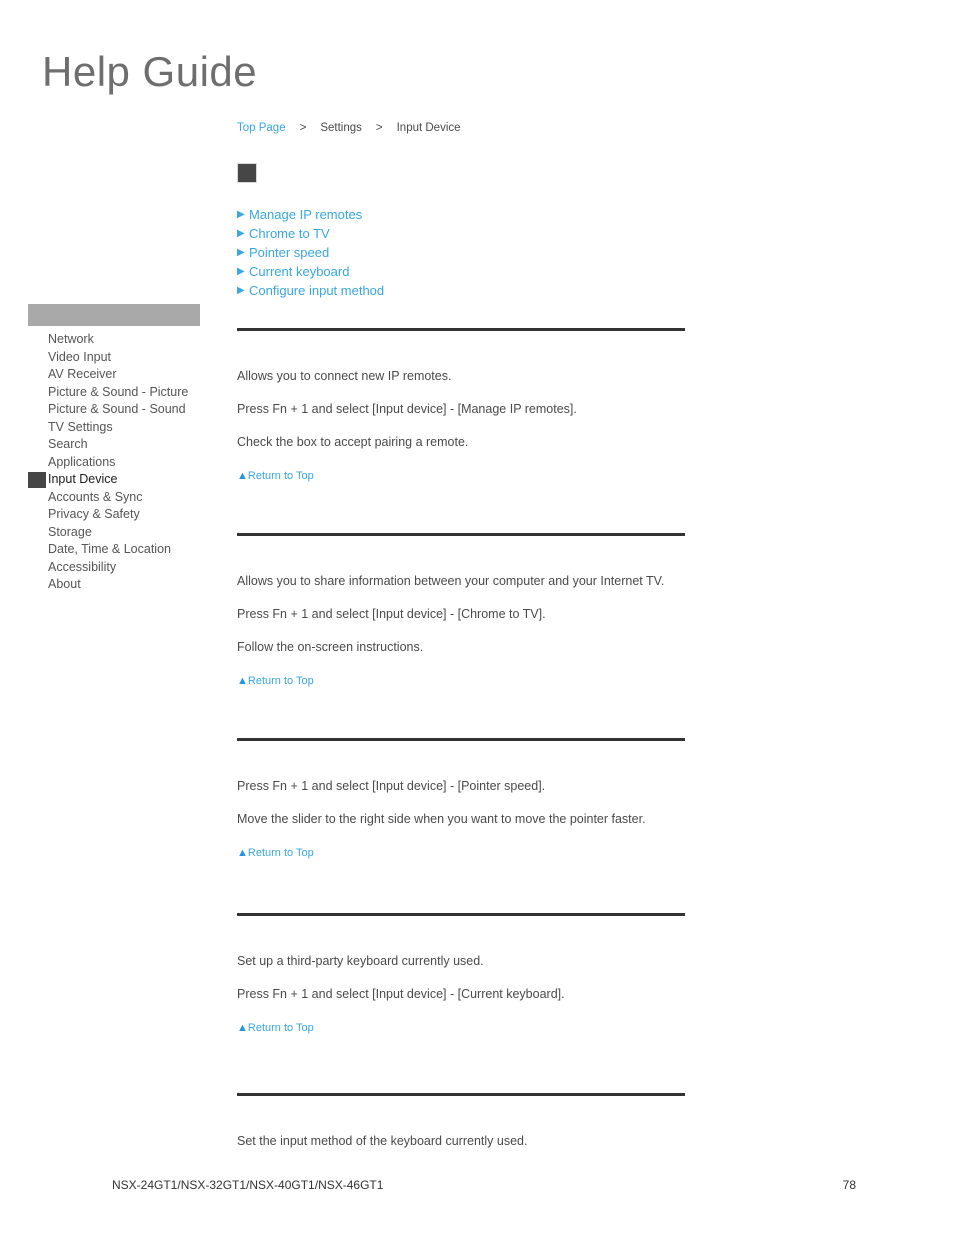 This screenshot has height=1235, width=954. I want to click on jump-link-label: Manage IP remotes, so click(306, 214).